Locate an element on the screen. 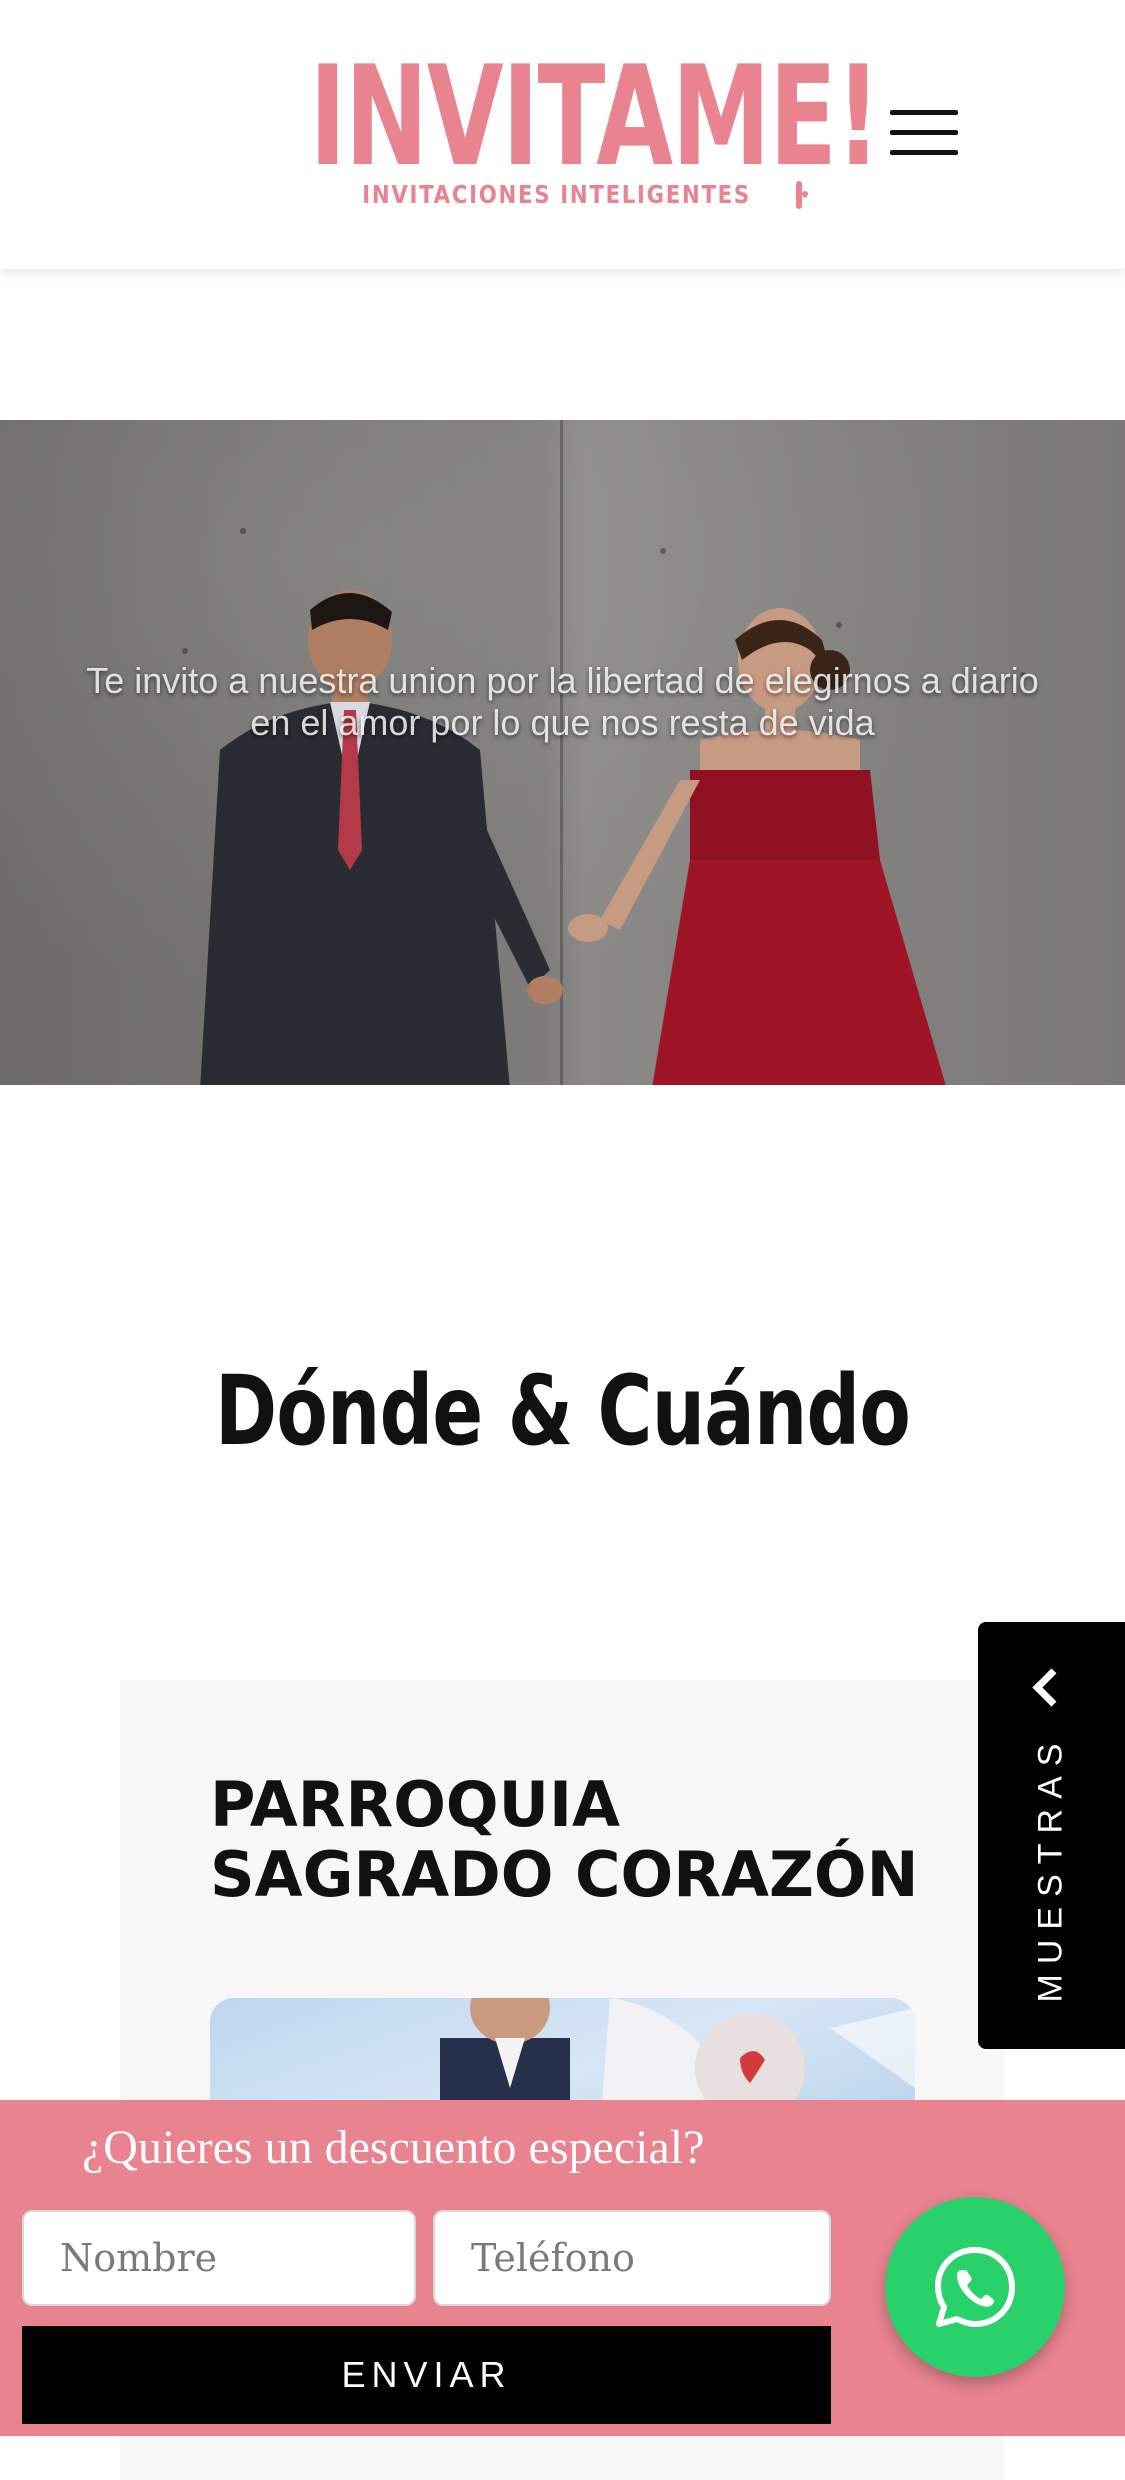 This screenshot has width=1125, height=2480. phone-heart-icon is located at coordinates (798, 194).